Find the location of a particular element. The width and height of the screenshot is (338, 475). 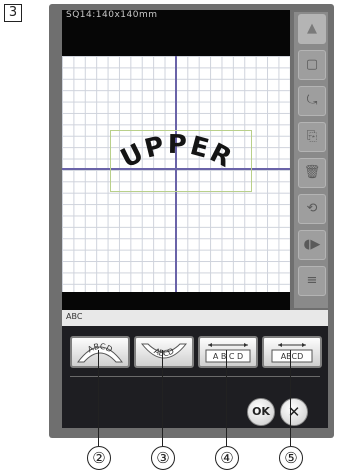

spacing-narrow-icon: ABCD is located at coordinates (292, 353).